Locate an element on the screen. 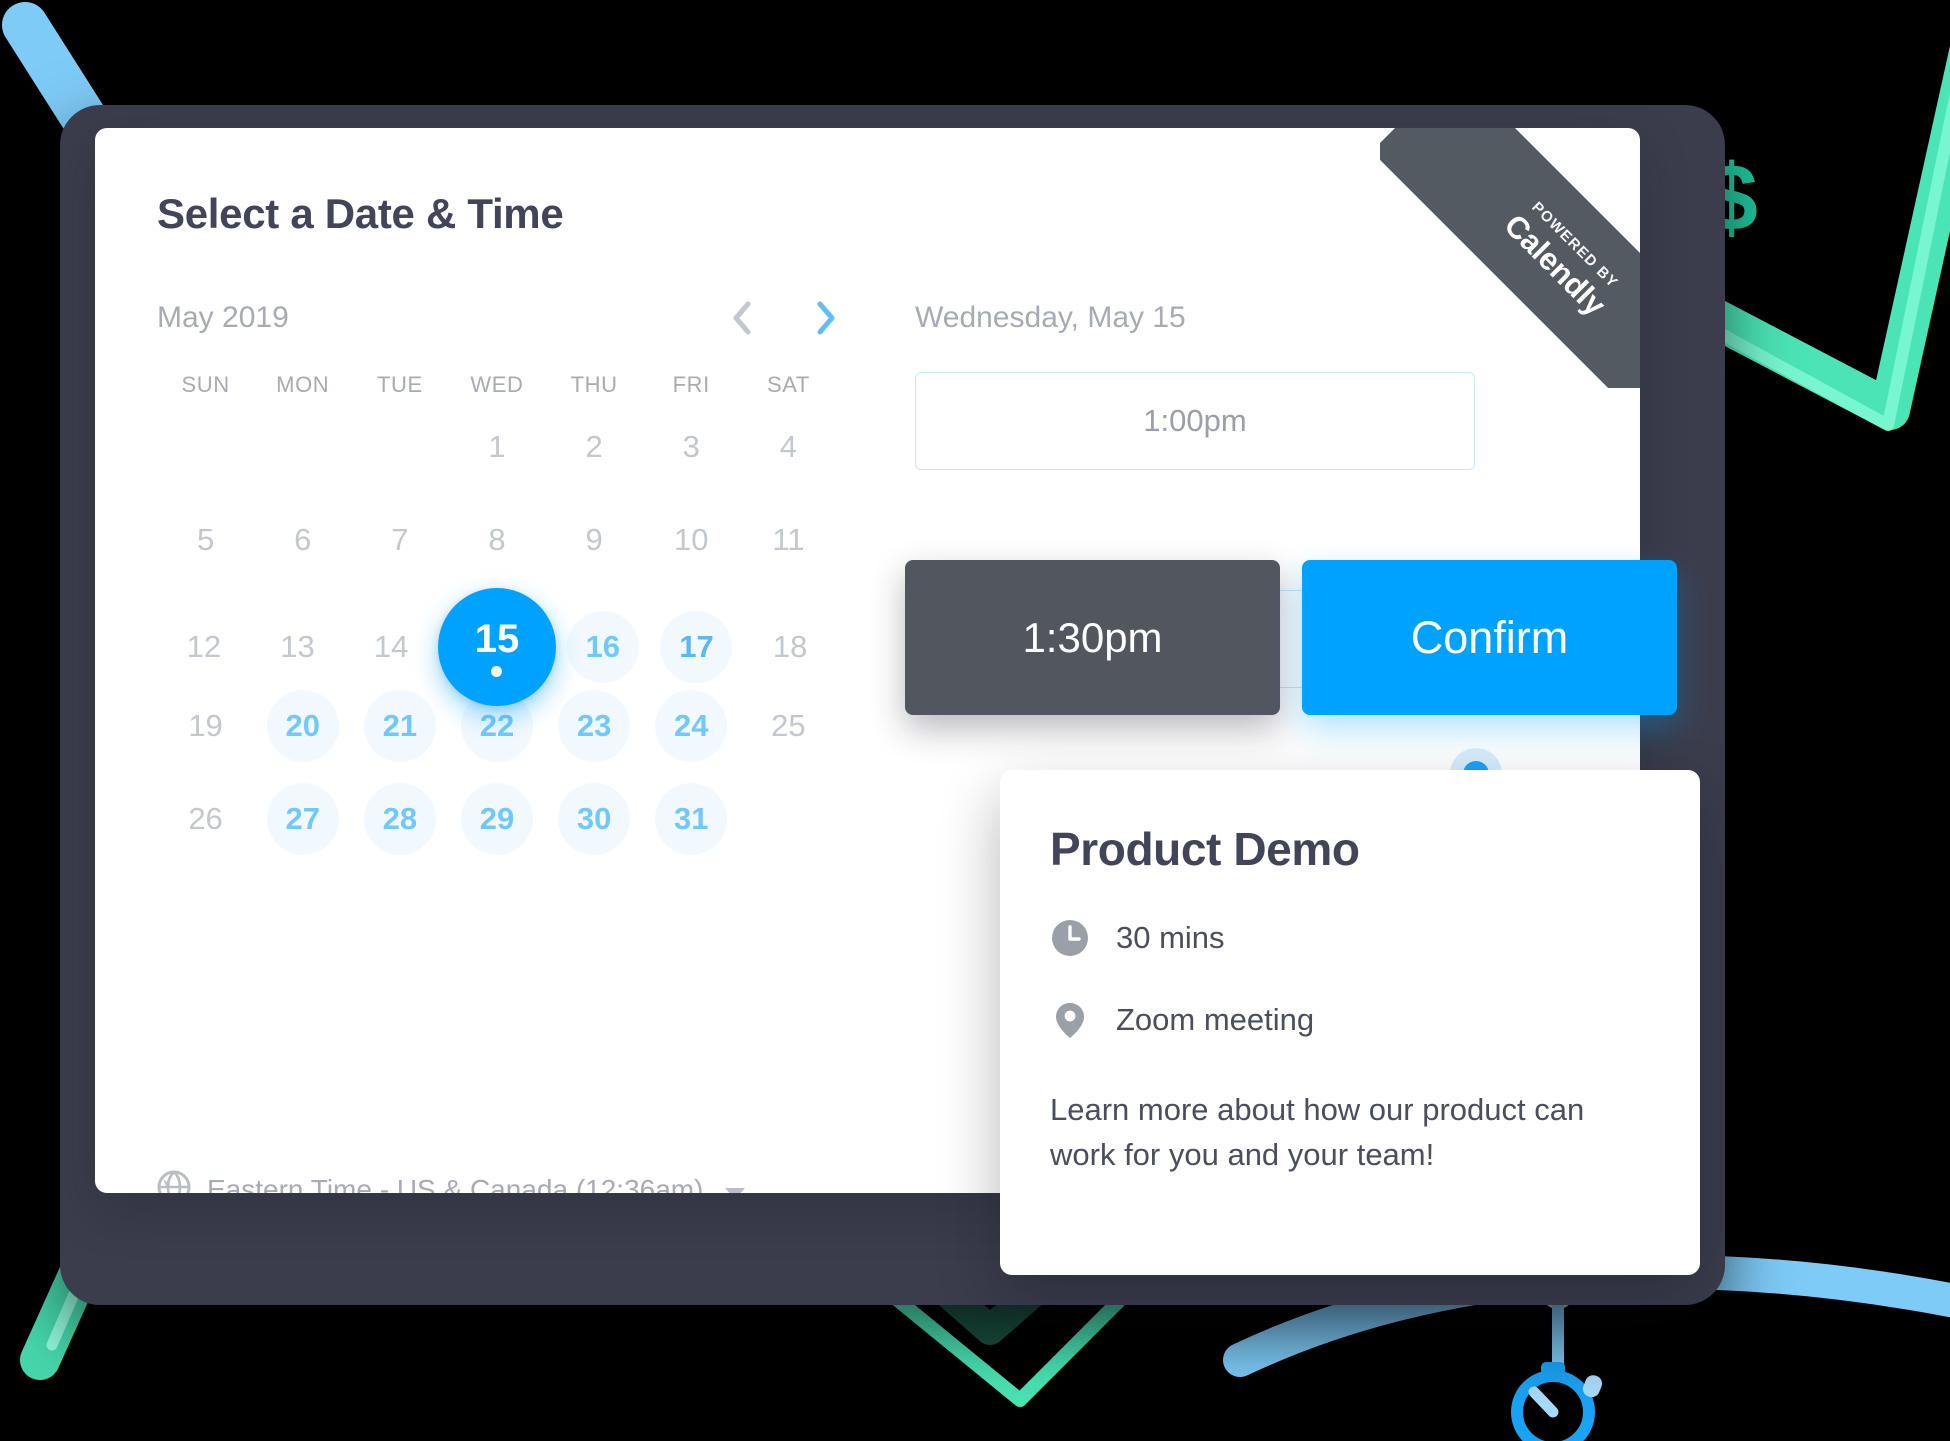 The width and height of the screenshot is (1950, 1441). calendar-day: 23 is located at coordinates (594, 725).